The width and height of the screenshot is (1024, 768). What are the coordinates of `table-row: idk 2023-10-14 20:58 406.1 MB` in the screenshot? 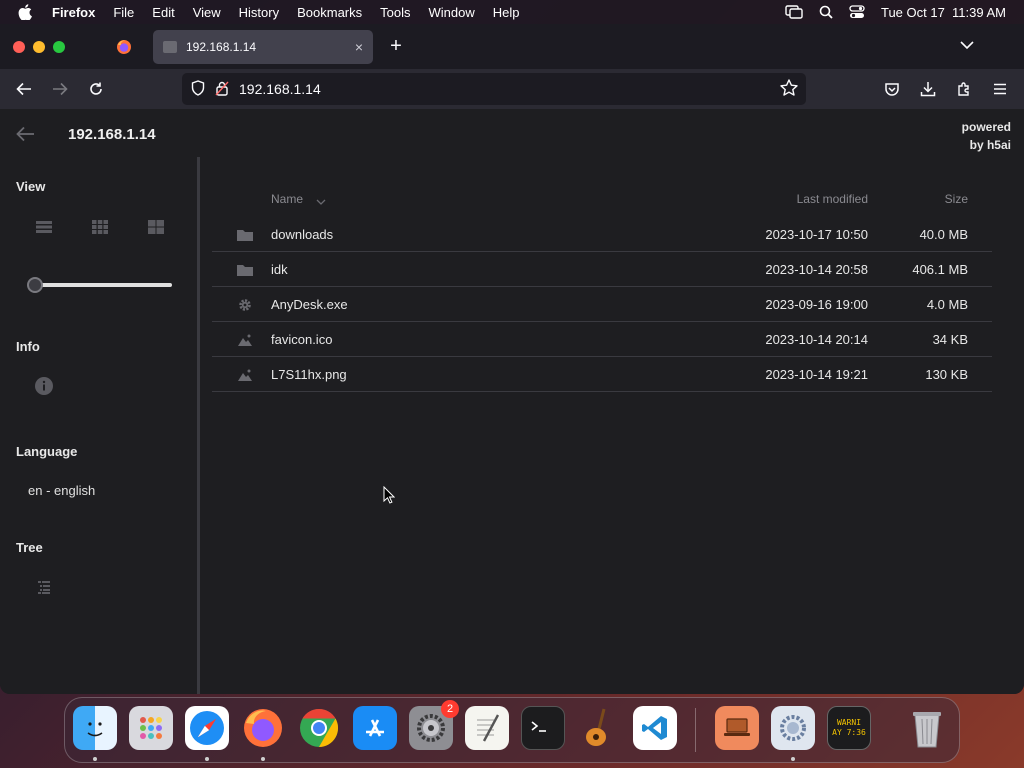 It's located at (602, 269).